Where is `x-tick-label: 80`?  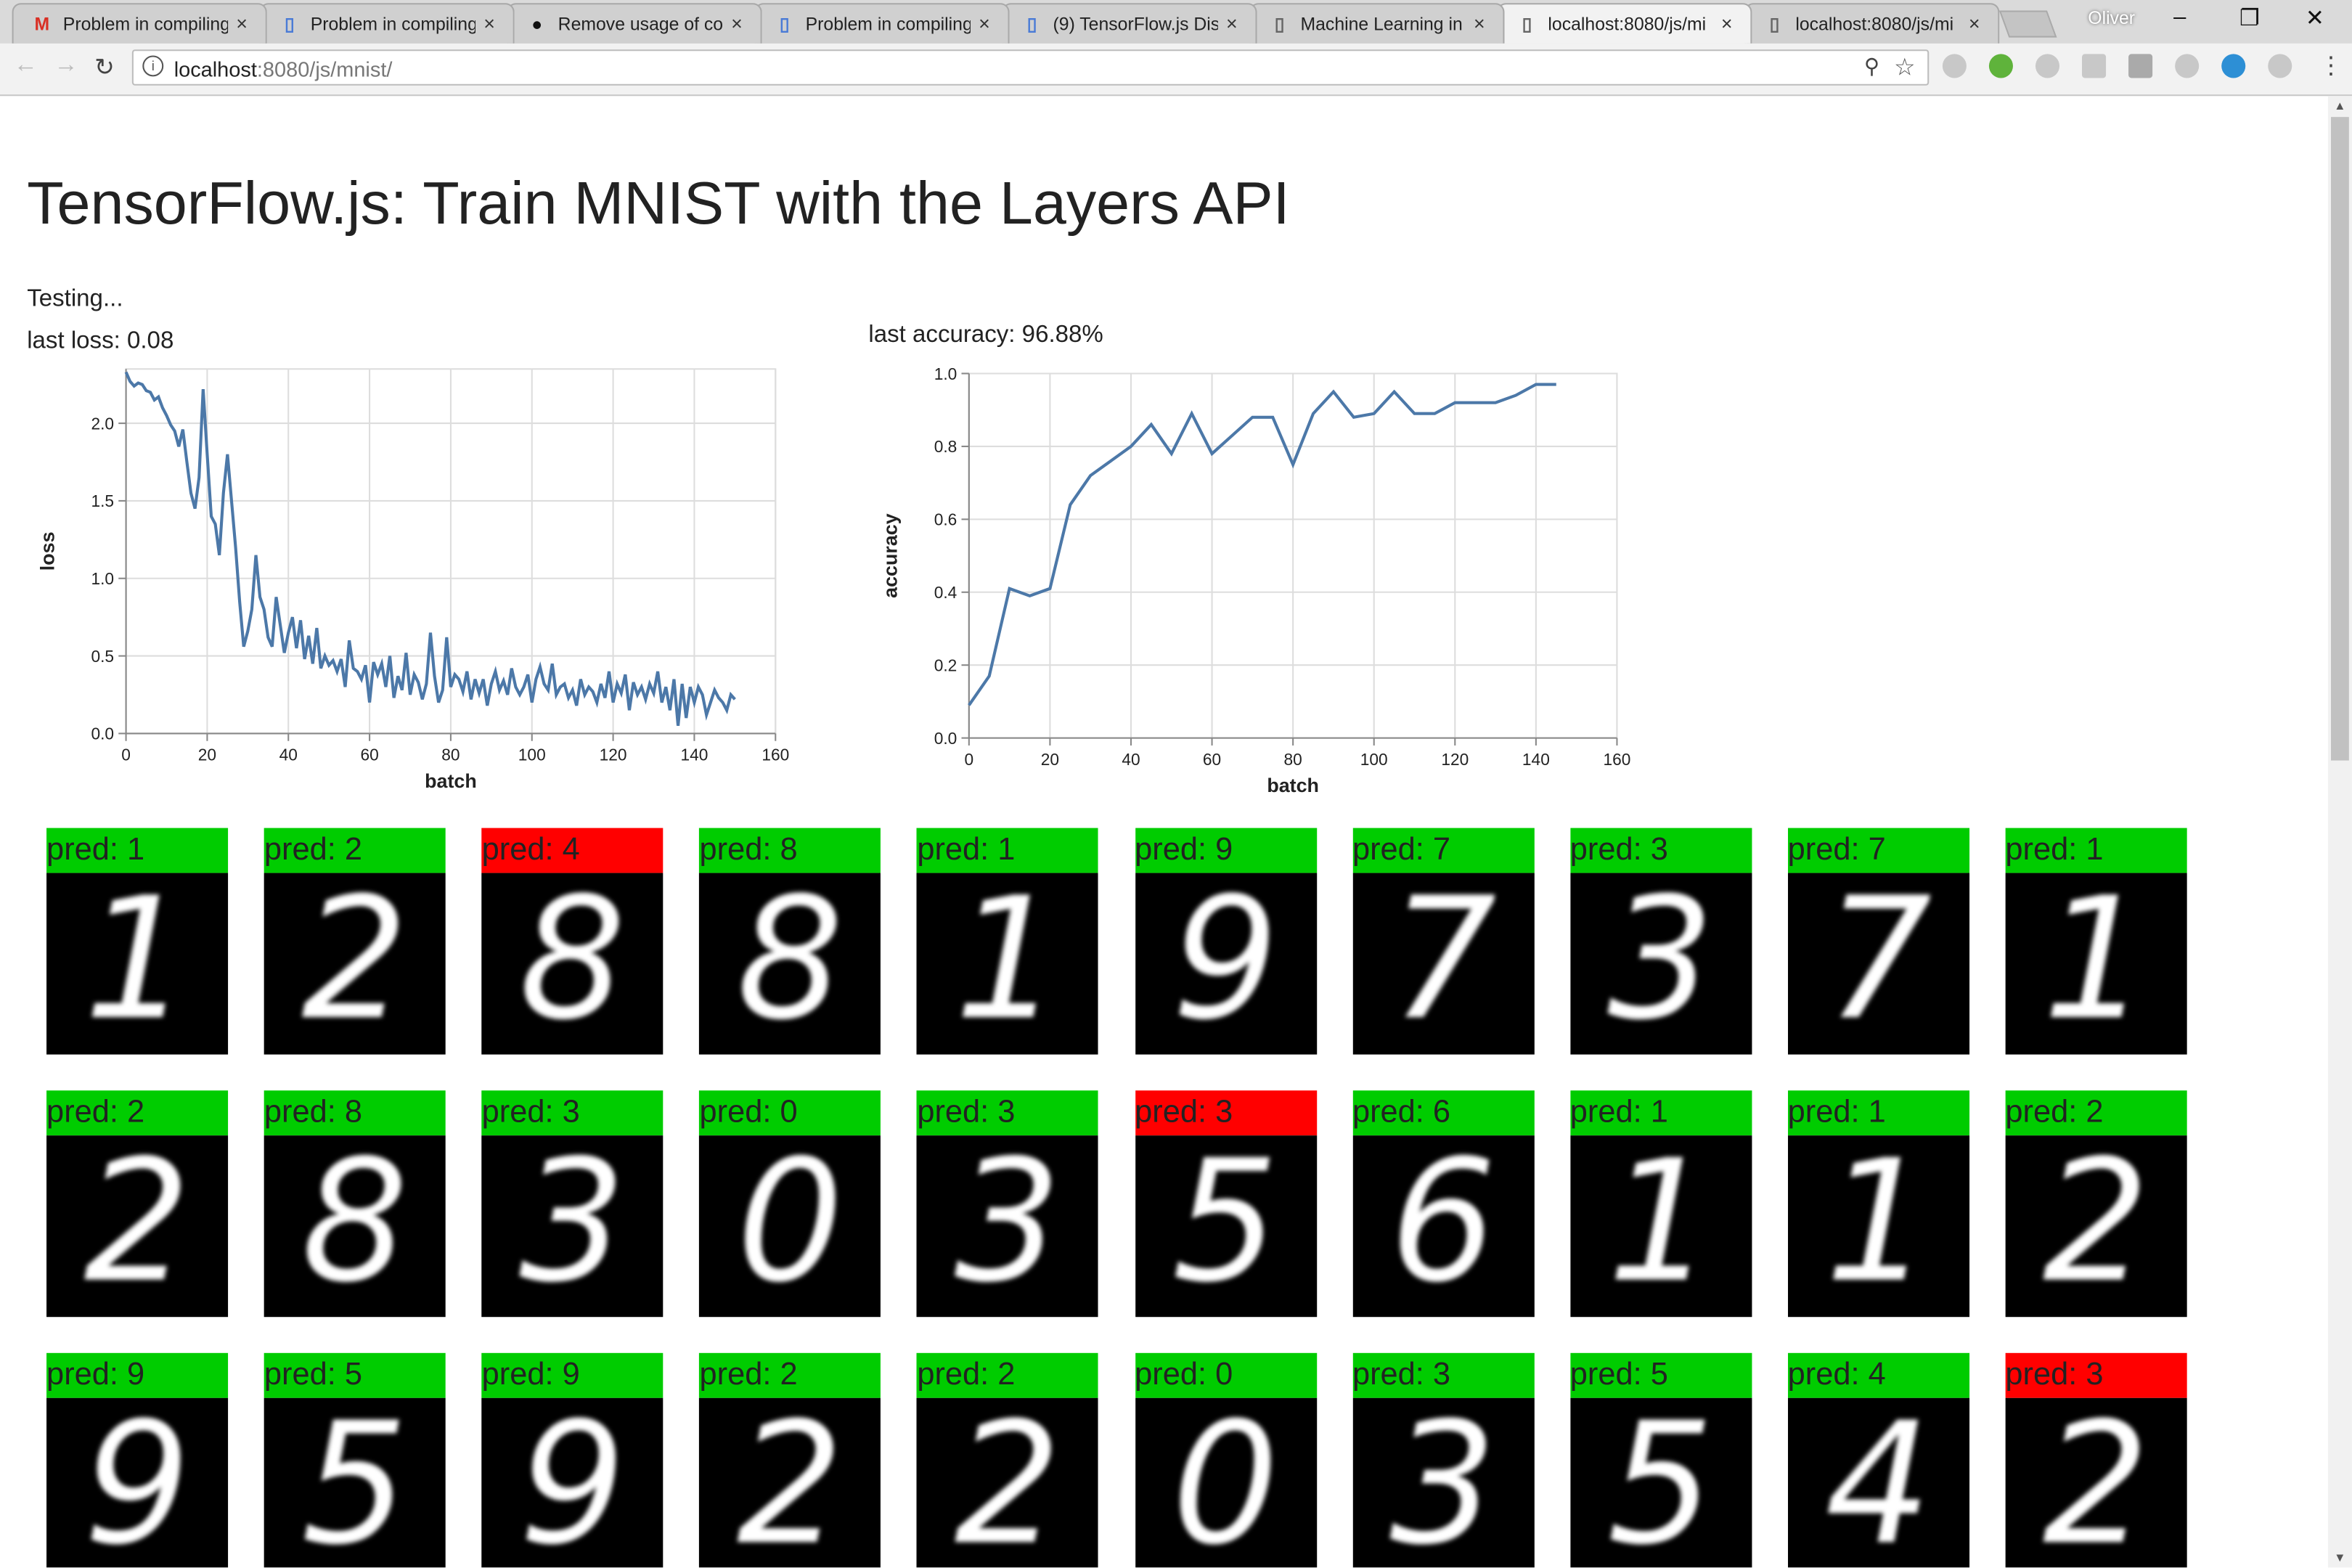
x-tick-label: 80 is located at coordinates (451, 755).